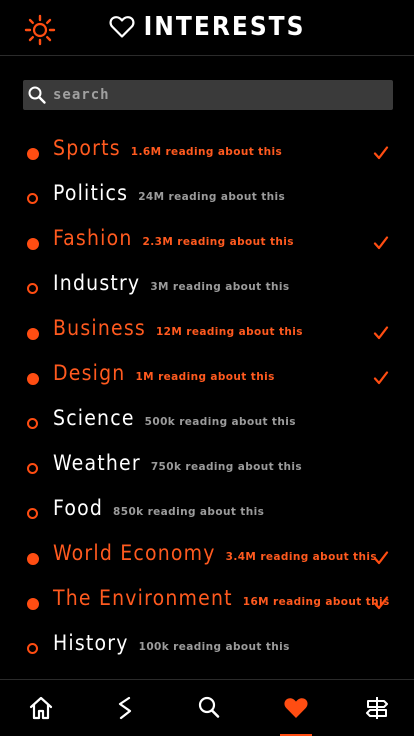 This screenshot has height=736, width=414. What do you see at coordinates (301, 557) in the screenshot?
I see `reader-count: 3.4M reading about this` at bounding box center [301, 557].